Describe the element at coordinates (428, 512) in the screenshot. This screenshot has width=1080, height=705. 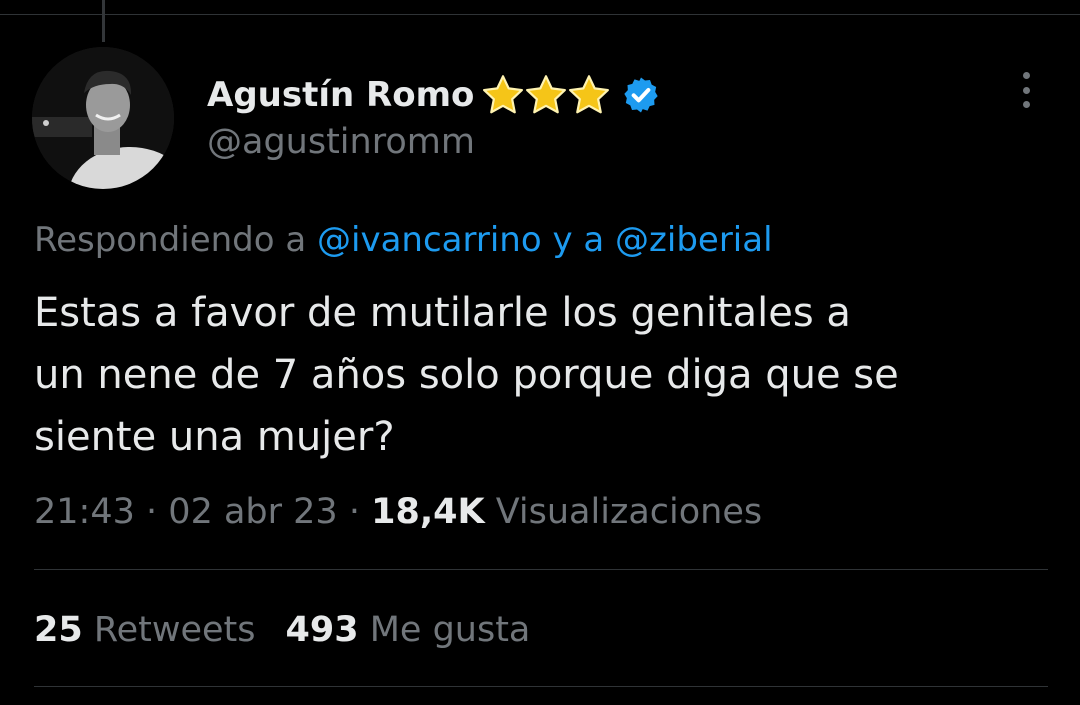
I see `views-count: 18,4K` at that location.